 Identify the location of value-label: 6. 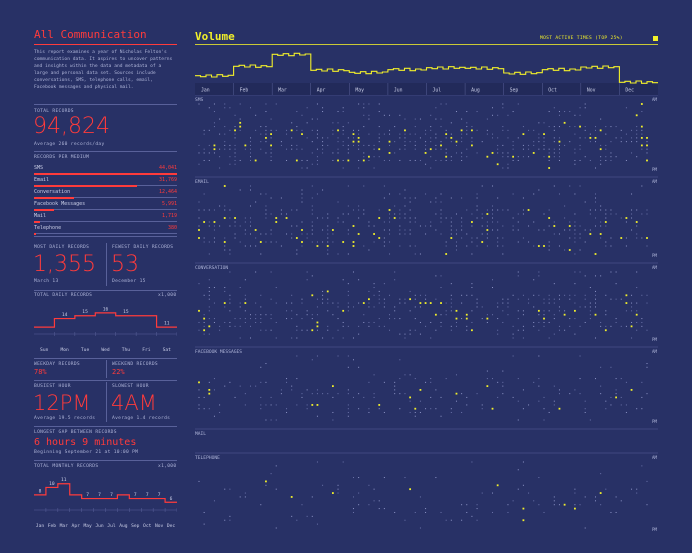
(171, 499).